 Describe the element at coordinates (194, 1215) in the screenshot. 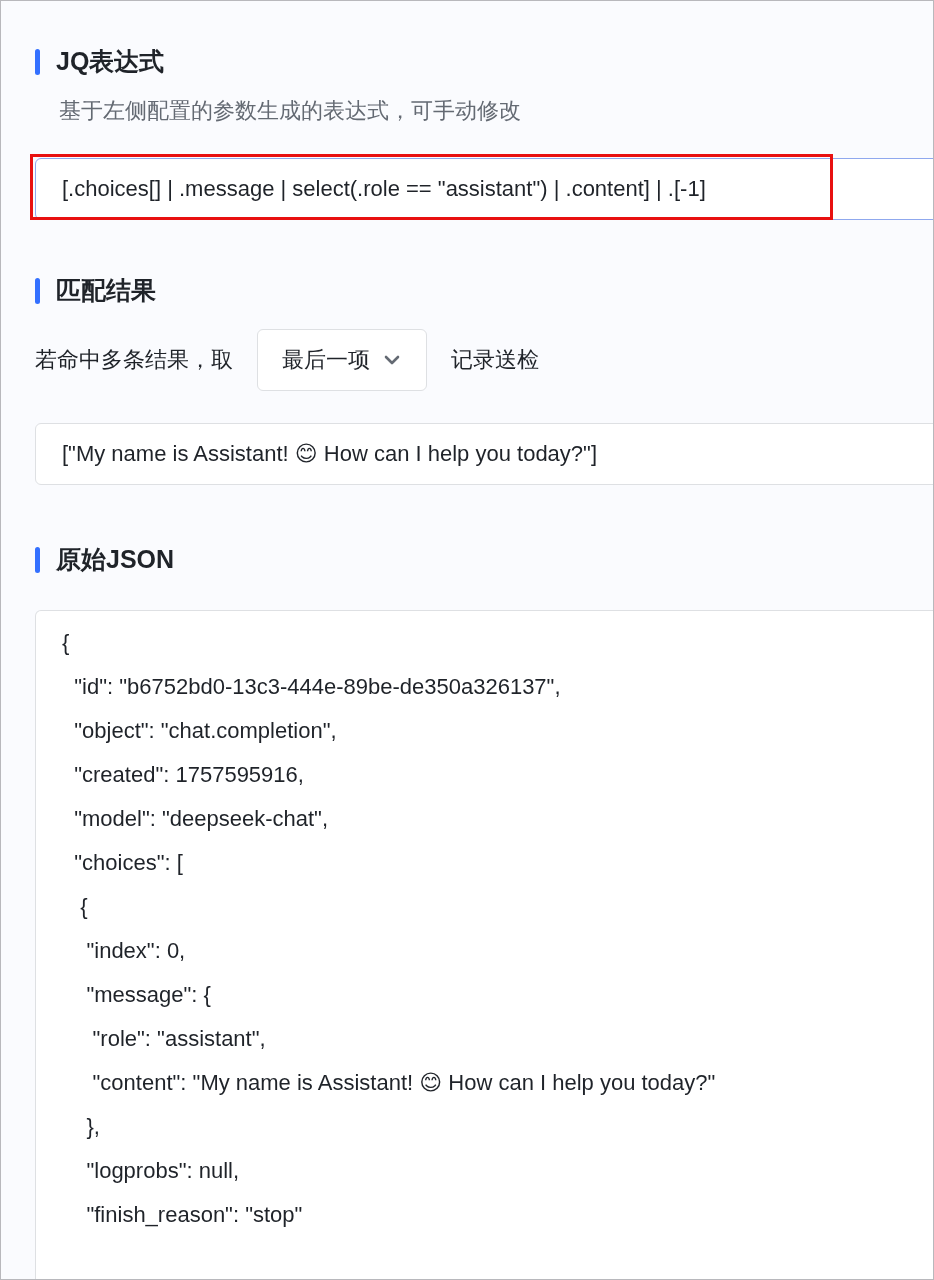

I see `code-line: "finish_reason": "stop"` at that location.